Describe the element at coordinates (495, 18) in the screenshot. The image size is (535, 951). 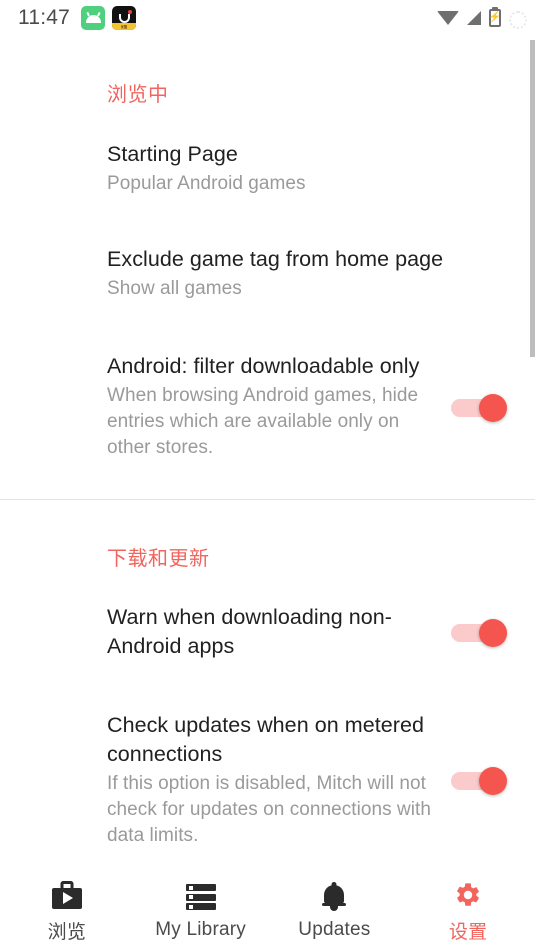
I see `battery-charging-icon: ⚡` at that location.